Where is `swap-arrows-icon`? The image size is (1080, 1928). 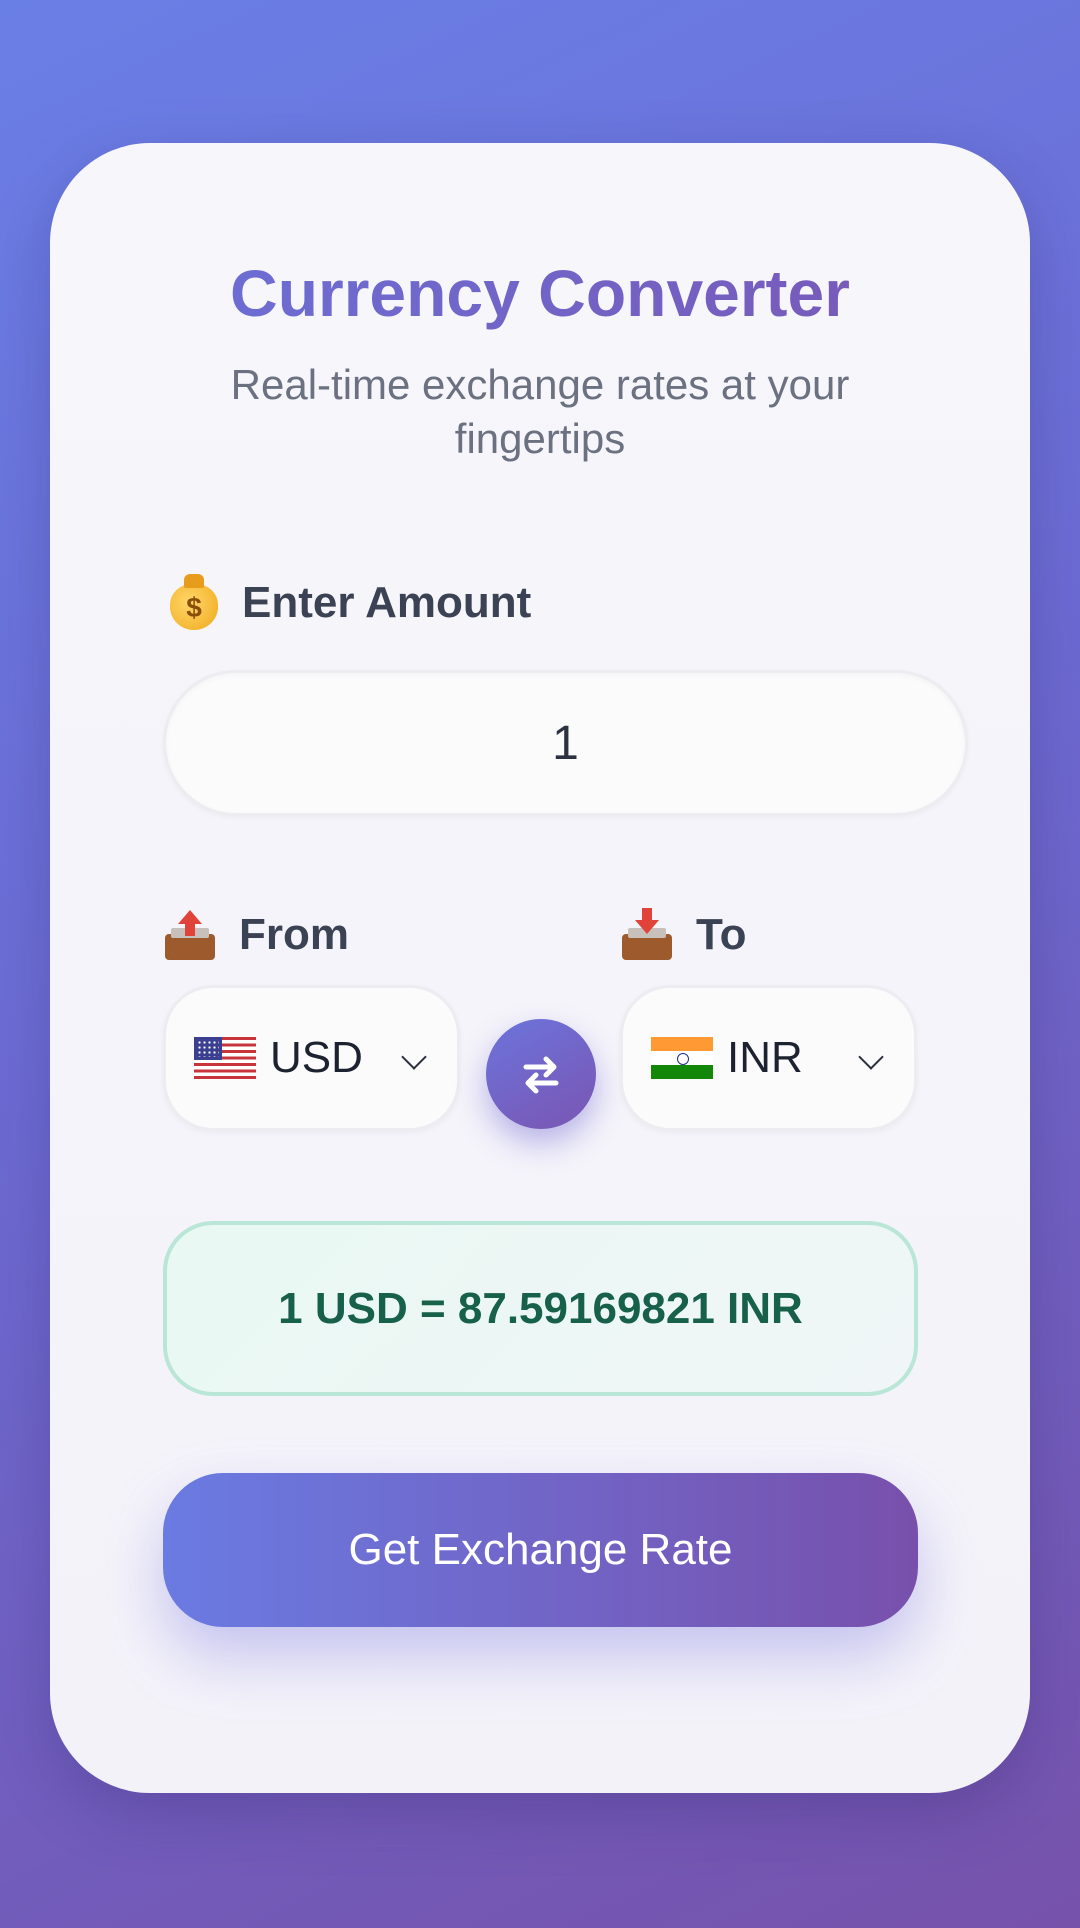
swap-arrows-icon is located at coordinates (541, 1075).